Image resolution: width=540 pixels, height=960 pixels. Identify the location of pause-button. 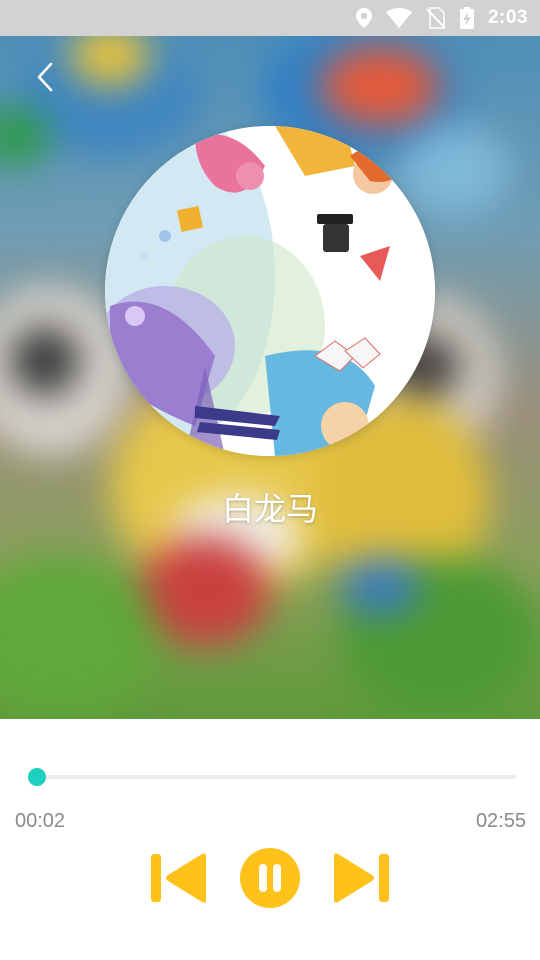
(270, 880).